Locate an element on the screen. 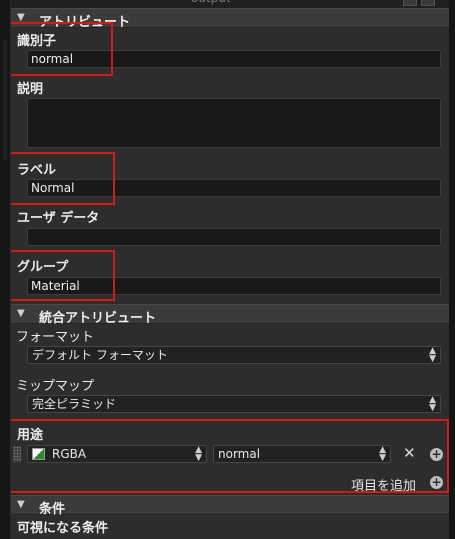 The width and height of the screenshot is (455, 539). mipmap-label: ミップマップ is located at coordinates (55, 386).